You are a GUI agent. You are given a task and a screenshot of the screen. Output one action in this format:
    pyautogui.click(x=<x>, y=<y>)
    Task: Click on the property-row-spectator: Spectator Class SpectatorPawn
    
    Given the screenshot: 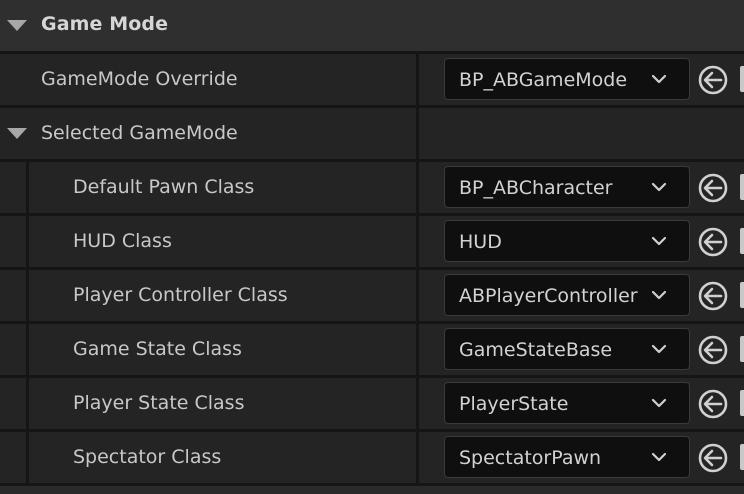 What is the action you would take?
    pyautogui.click(x=372, y=457)
    